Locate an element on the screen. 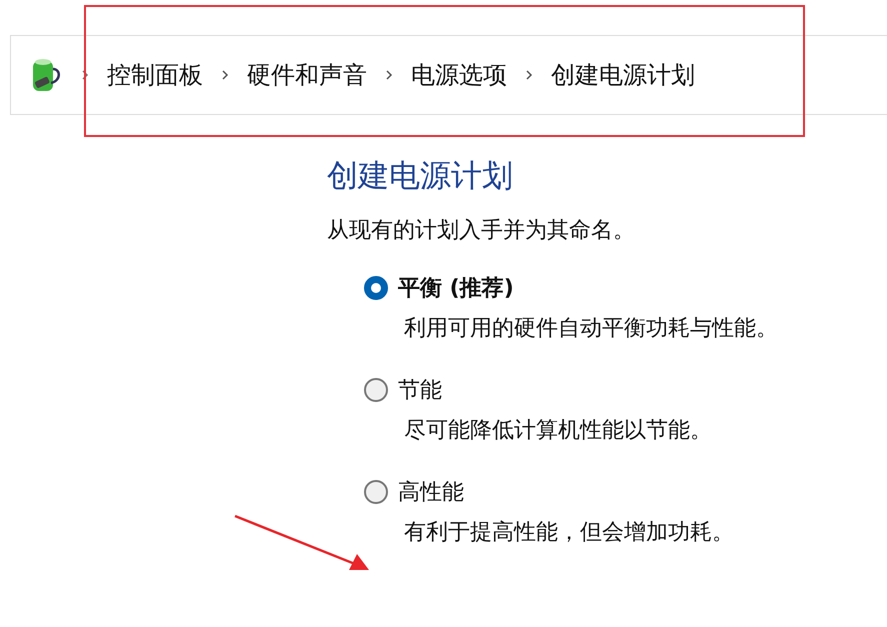  instruction-text: 从现有的计划入手并为其命名。 is located at coordinates (481, 231).